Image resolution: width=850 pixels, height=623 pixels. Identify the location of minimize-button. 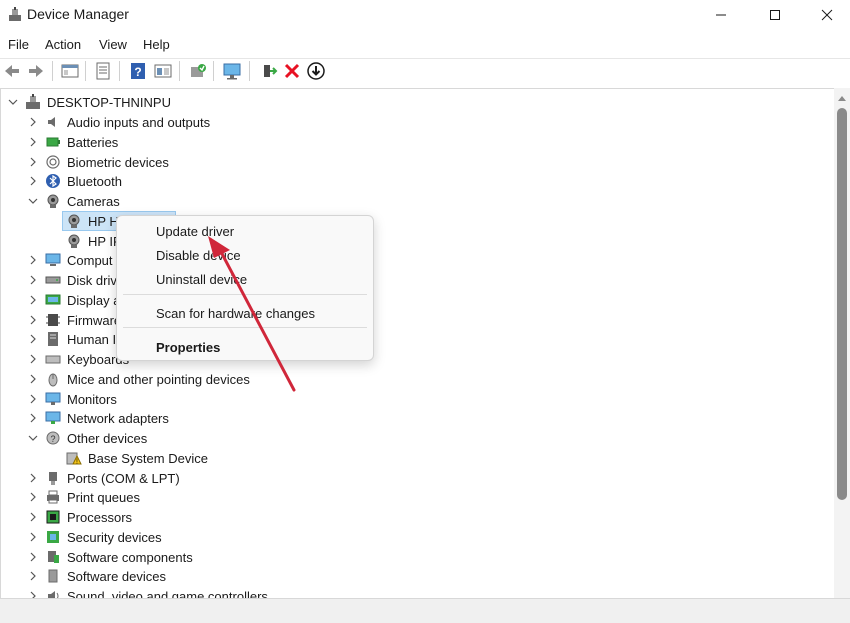
(721, 15).